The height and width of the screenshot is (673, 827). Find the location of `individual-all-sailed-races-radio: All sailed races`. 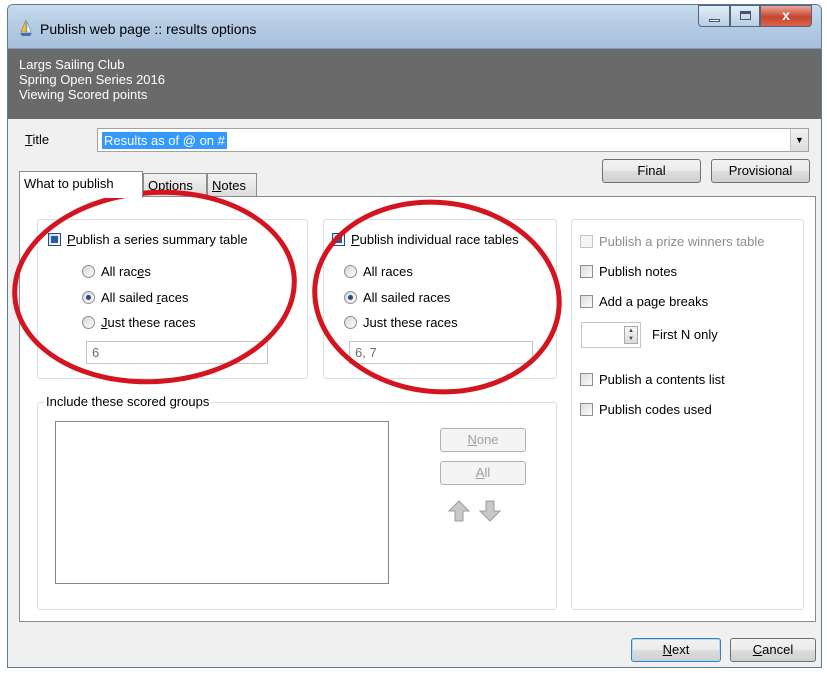

individual-all-sailed-races-radio: All sailed races is located at coordinates (397, 297).